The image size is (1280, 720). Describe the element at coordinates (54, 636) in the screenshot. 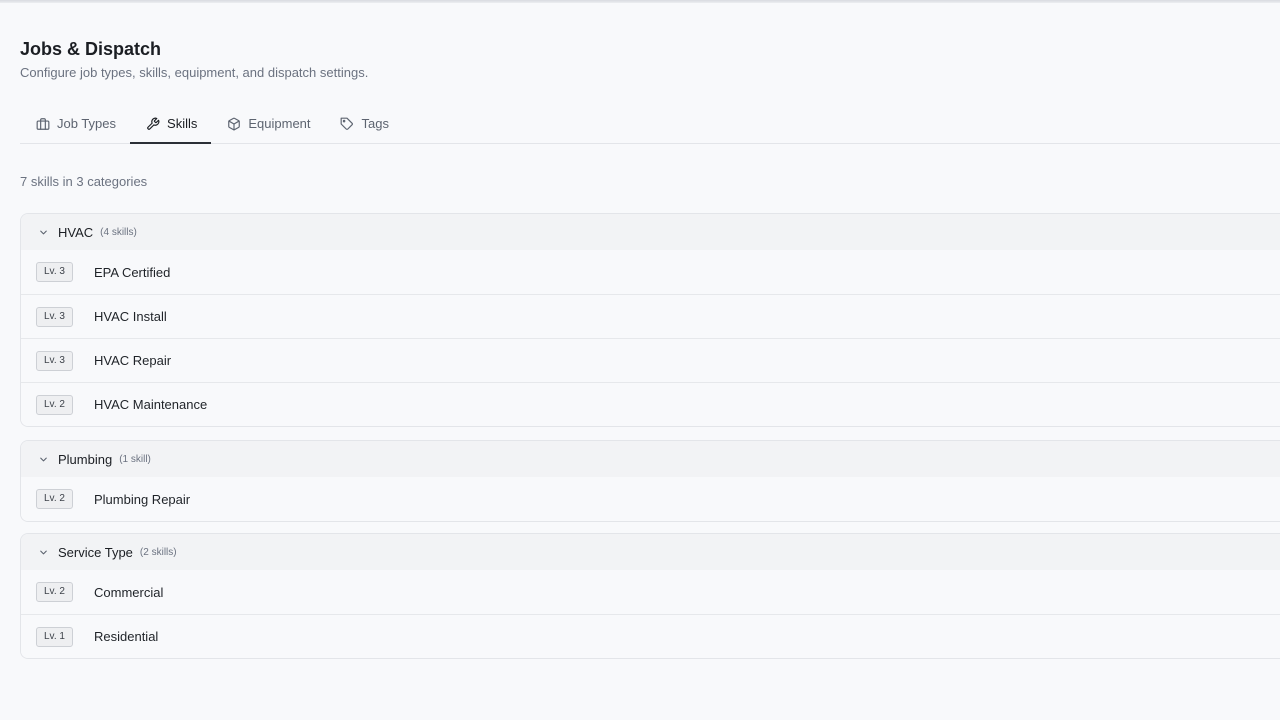

I see `level-badge: Lv. 1` at that location.